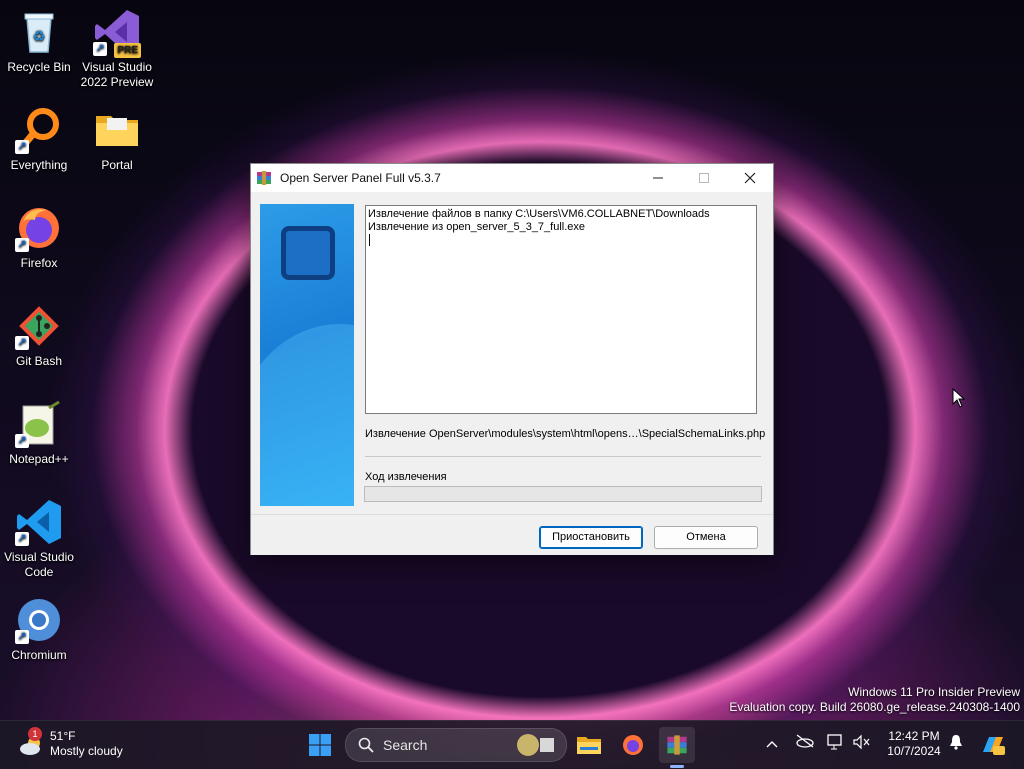 Image resolution: width=1024 pixels, height=769 pixels. I want to click on taskbar-file-explorer, so click(589, 745).